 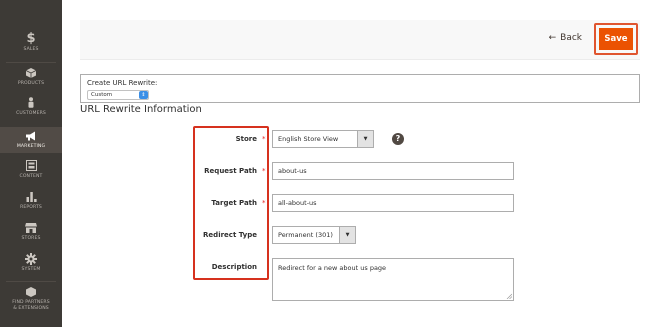 What do you see at coordinates (393, 203) in the screenshot?
I see `target-path-input: all-about-us` at bounding box center [393, 203].